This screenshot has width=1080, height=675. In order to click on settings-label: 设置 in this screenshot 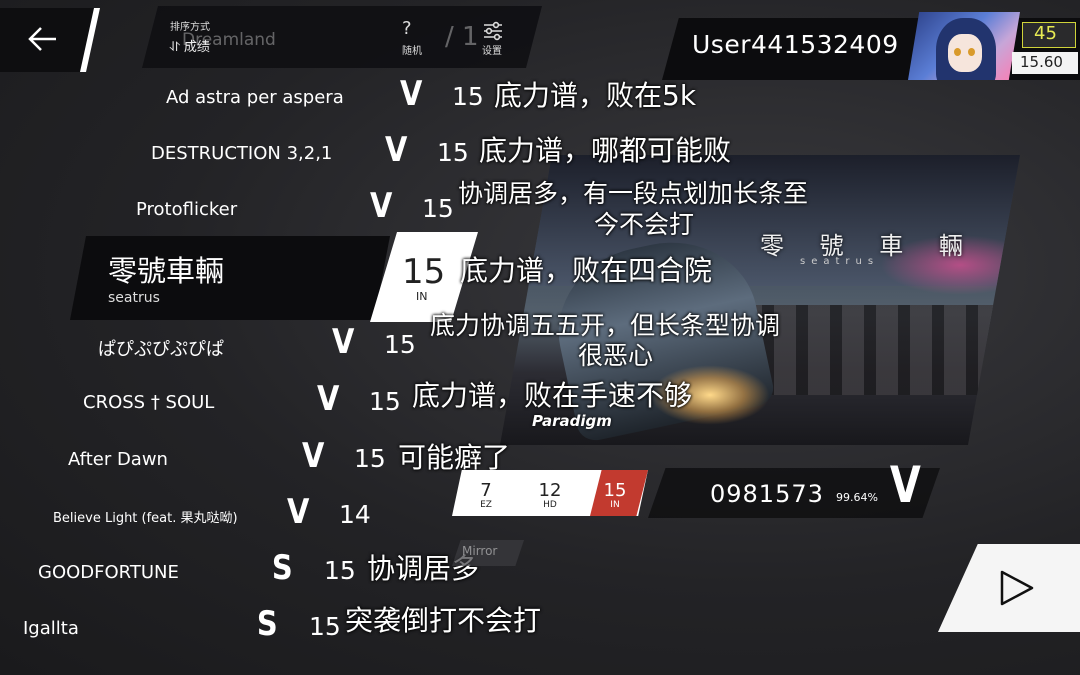, I will do `click(492, 49)`.